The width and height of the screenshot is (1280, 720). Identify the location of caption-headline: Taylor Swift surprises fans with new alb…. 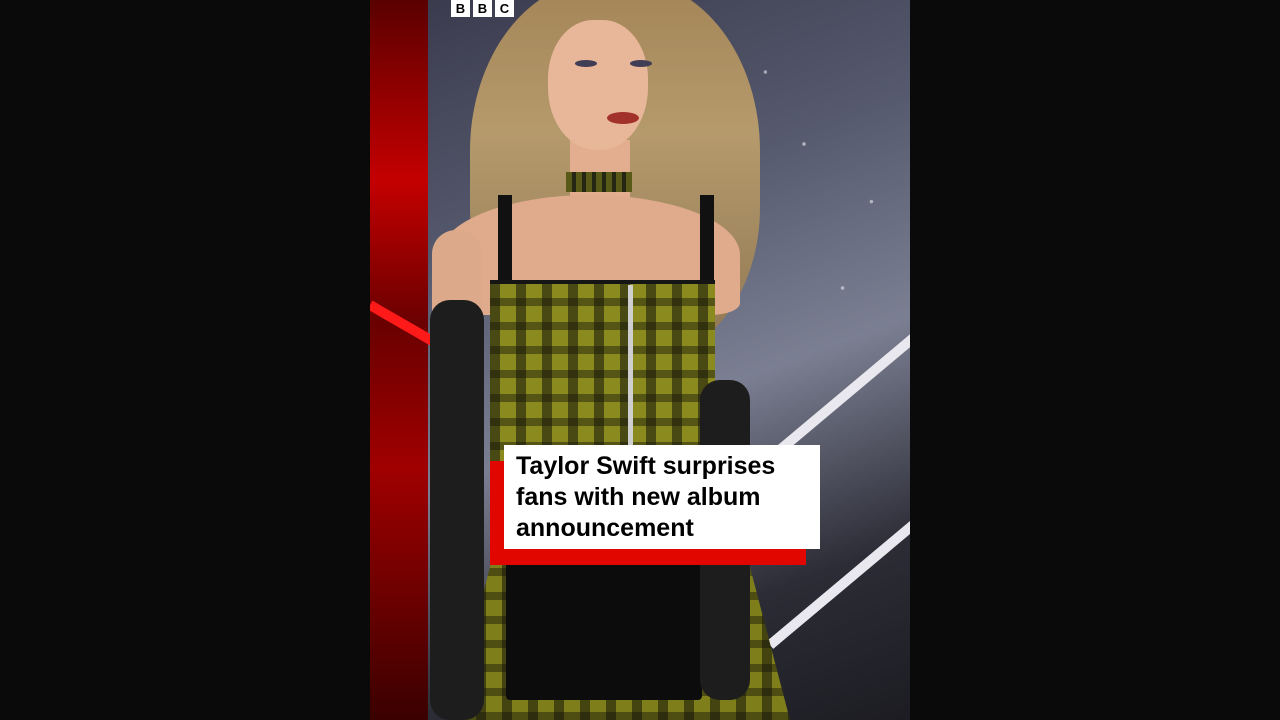
(646, 497).